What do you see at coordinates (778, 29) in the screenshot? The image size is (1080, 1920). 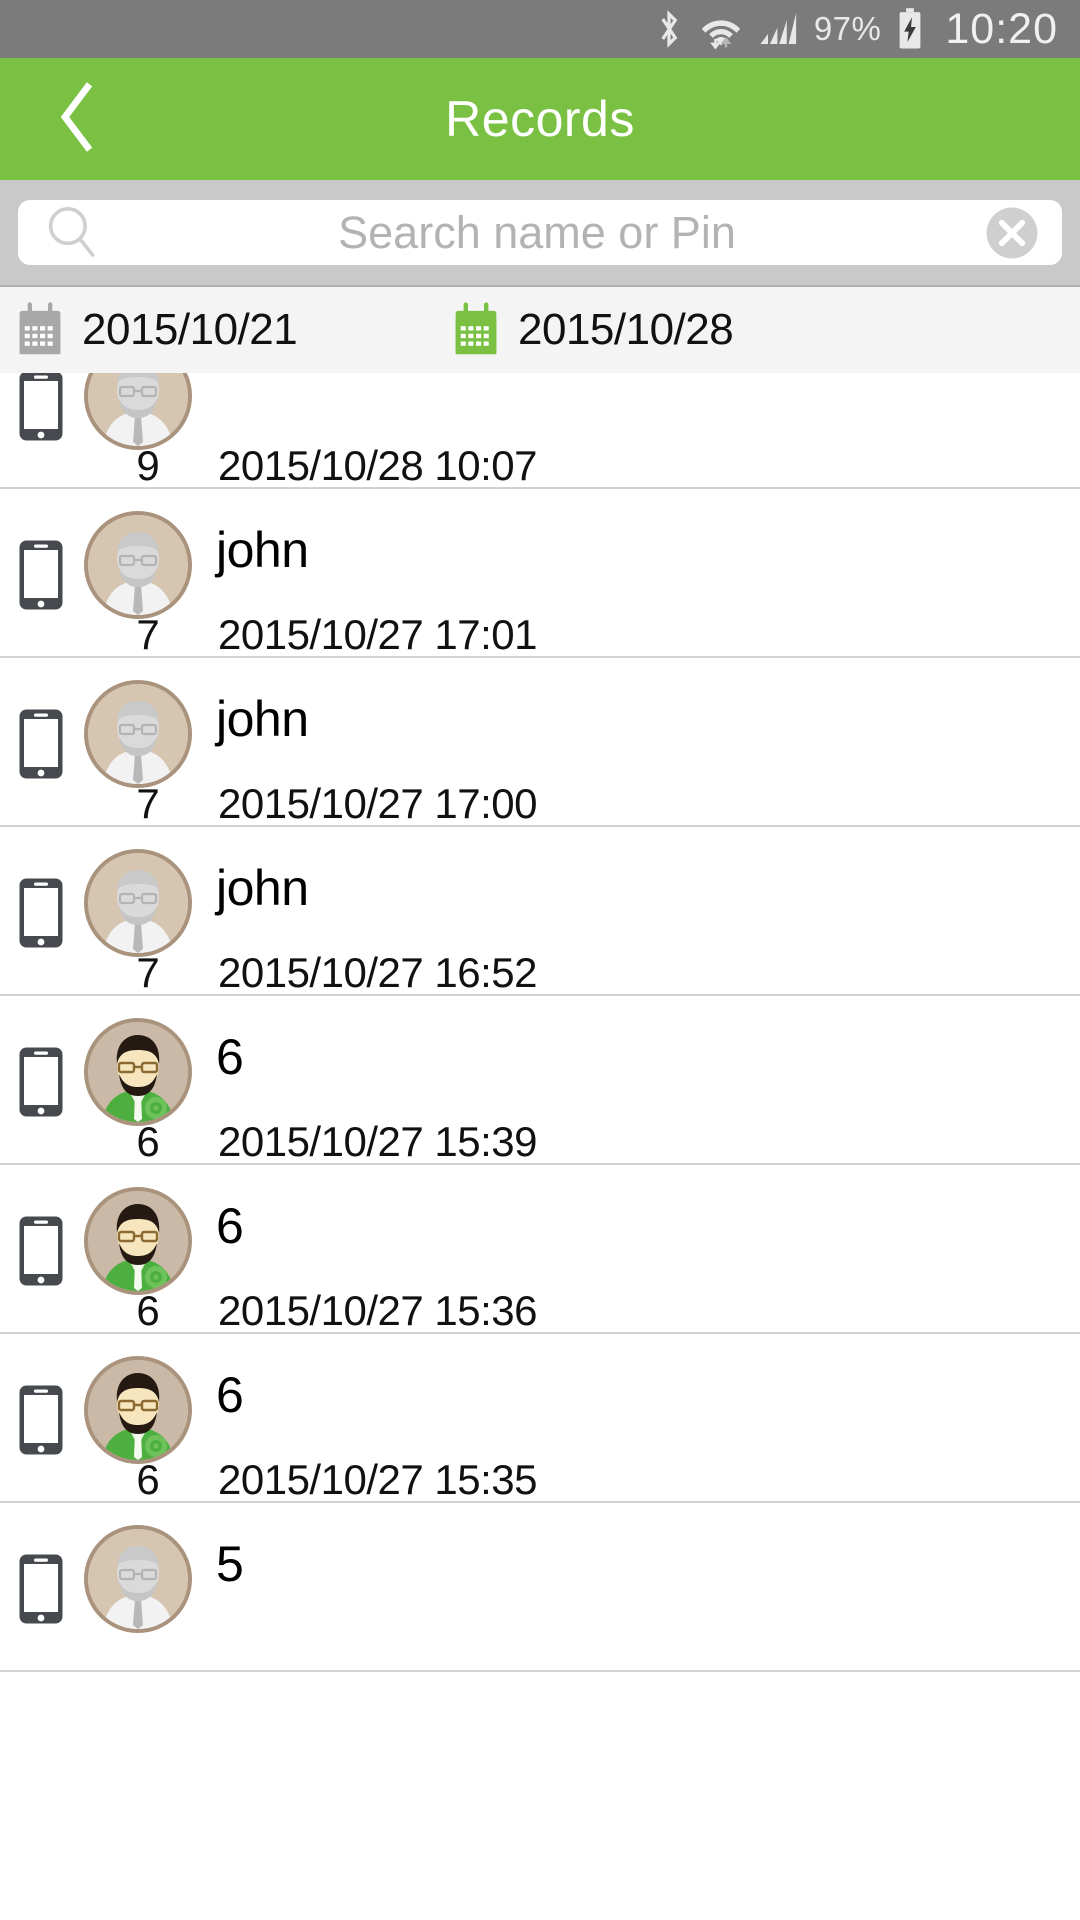 I see `cellular-signal-icon` at bounding box center [778, 29].